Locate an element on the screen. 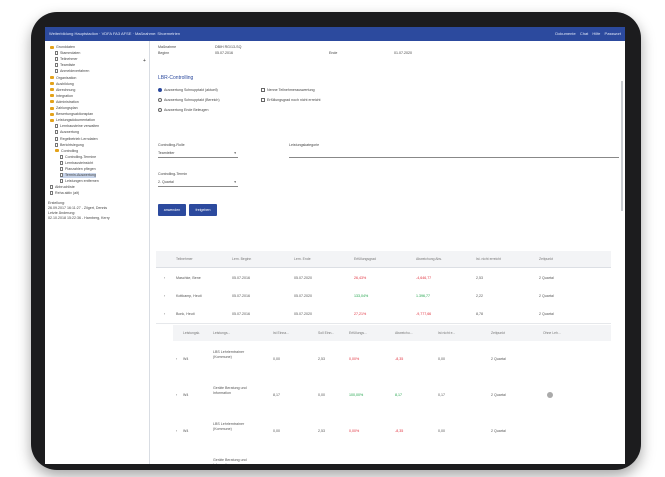 This screenshot has width=665, height=477. sidebar-item: Abrechnung is located at coordinates (62, 90).